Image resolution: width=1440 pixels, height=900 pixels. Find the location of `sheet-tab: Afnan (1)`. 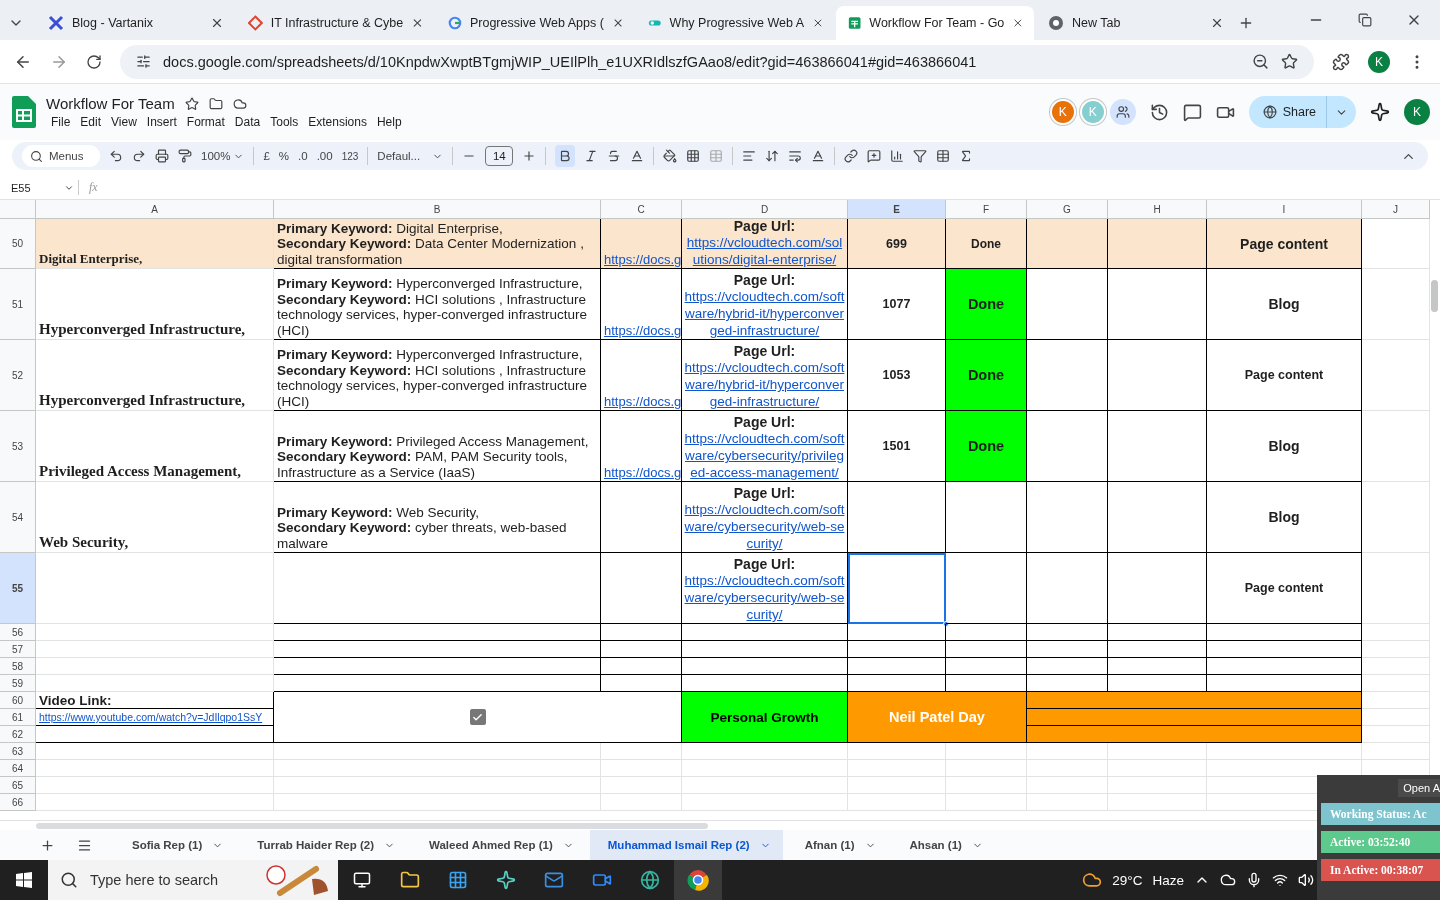

sheet-tab: Afnan (1) is located at coordinates (837, 845).